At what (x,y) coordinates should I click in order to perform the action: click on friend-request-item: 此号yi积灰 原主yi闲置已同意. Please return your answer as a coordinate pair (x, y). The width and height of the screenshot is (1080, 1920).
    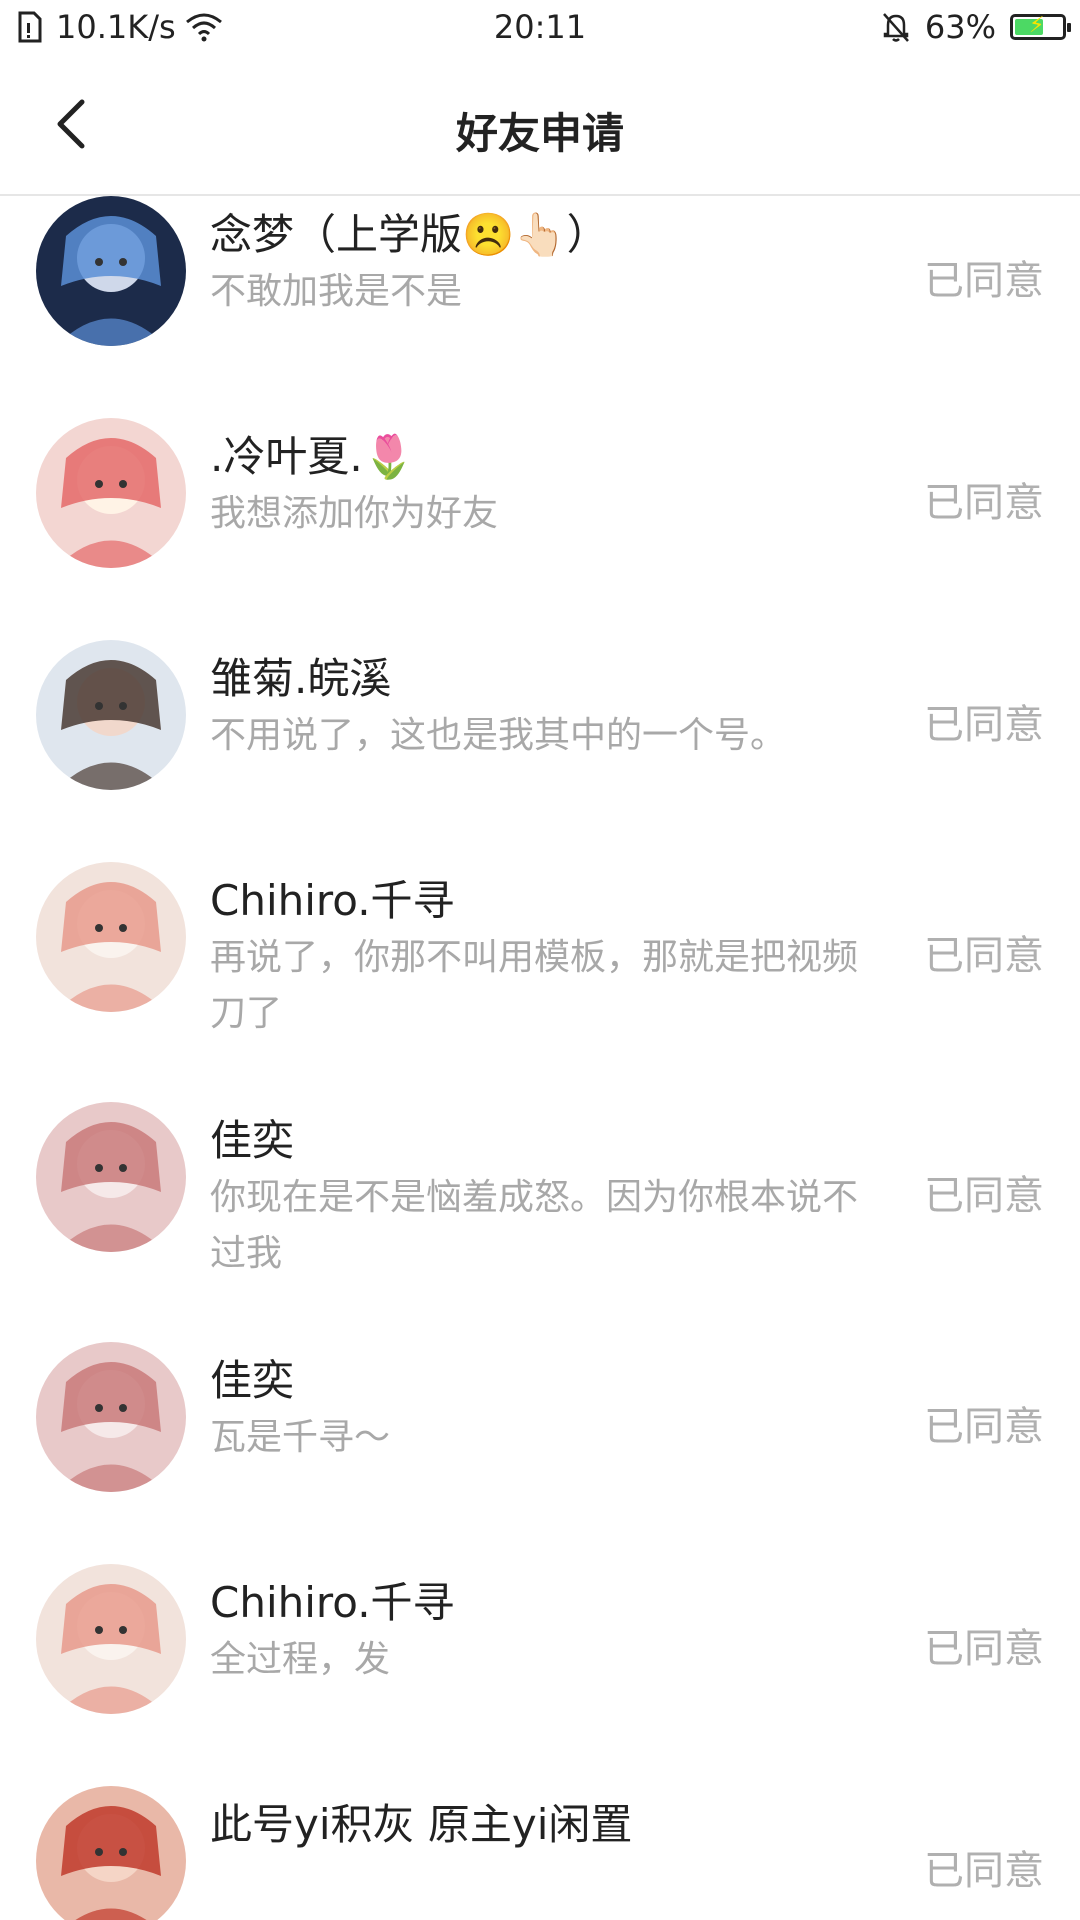
    Looking at the image, I should click on (540, 1838).